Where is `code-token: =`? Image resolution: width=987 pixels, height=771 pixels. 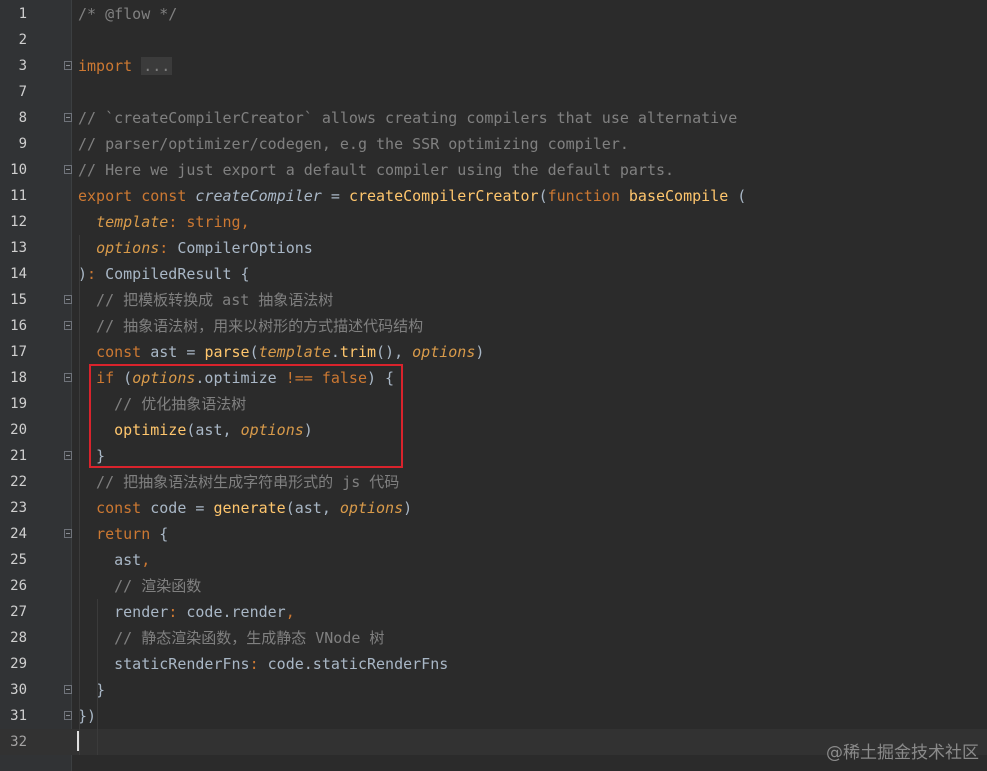
code-token: = is located at coordinates (335, 196).